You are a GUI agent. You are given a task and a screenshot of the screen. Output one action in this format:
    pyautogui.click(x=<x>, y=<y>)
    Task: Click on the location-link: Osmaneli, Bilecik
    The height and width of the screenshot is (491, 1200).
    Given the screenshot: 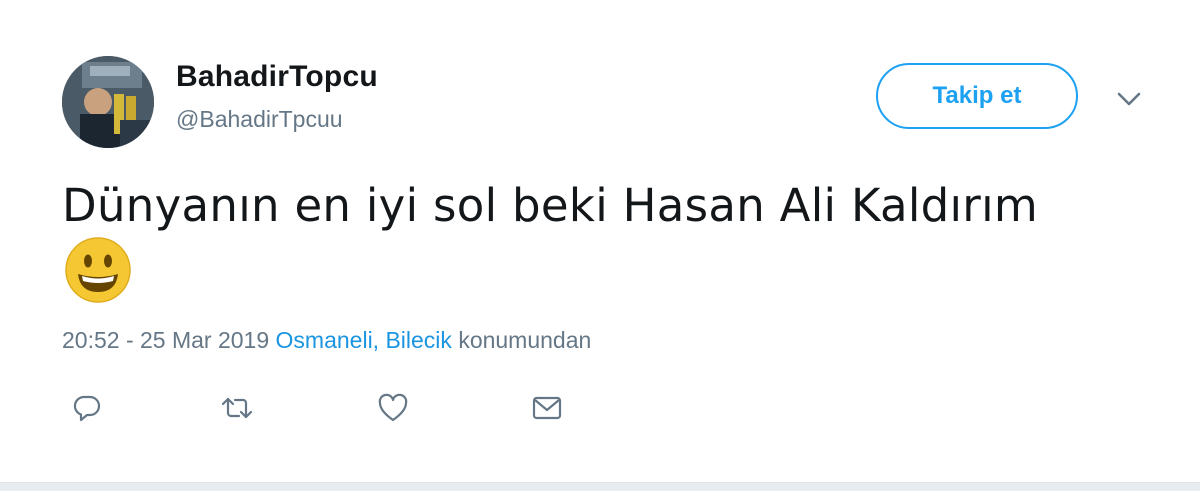 What is the action you would take?
    pyautogui.click(x=364, y=340)
    